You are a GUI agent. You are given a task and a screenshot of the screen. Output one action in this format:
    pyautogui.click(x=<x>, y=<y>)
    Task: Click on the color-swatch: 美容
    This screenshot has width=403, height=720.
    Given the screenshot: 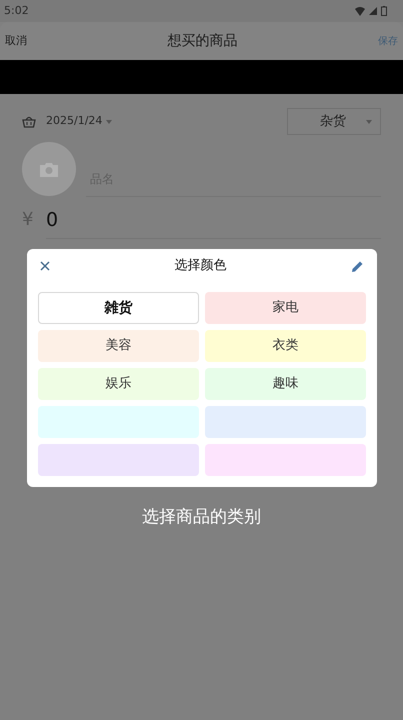 What is the action you would take?
    pyautogui.click(x=118, y=346)
    